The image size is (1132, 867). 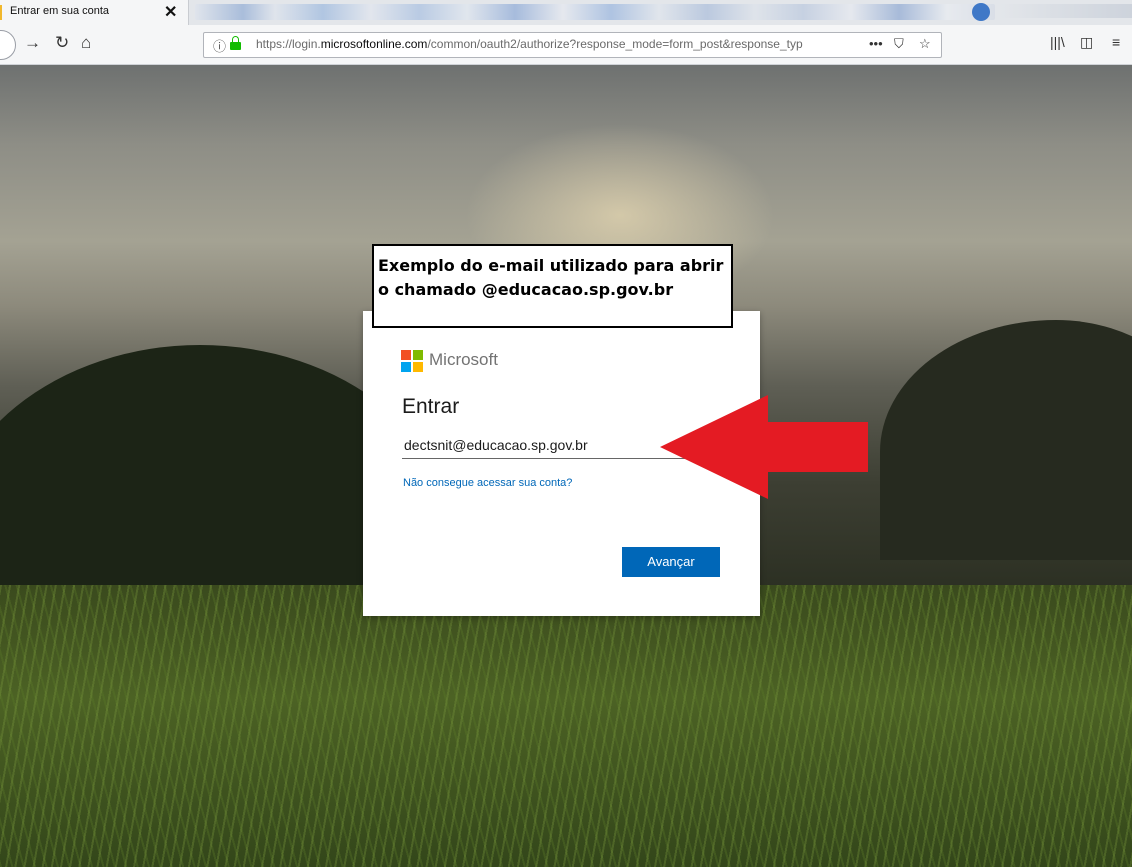 What do you see at coordinates (1116, 42) in the screenshot?
I see `menu-icon: ≡` at bounding box center [1116, 42].